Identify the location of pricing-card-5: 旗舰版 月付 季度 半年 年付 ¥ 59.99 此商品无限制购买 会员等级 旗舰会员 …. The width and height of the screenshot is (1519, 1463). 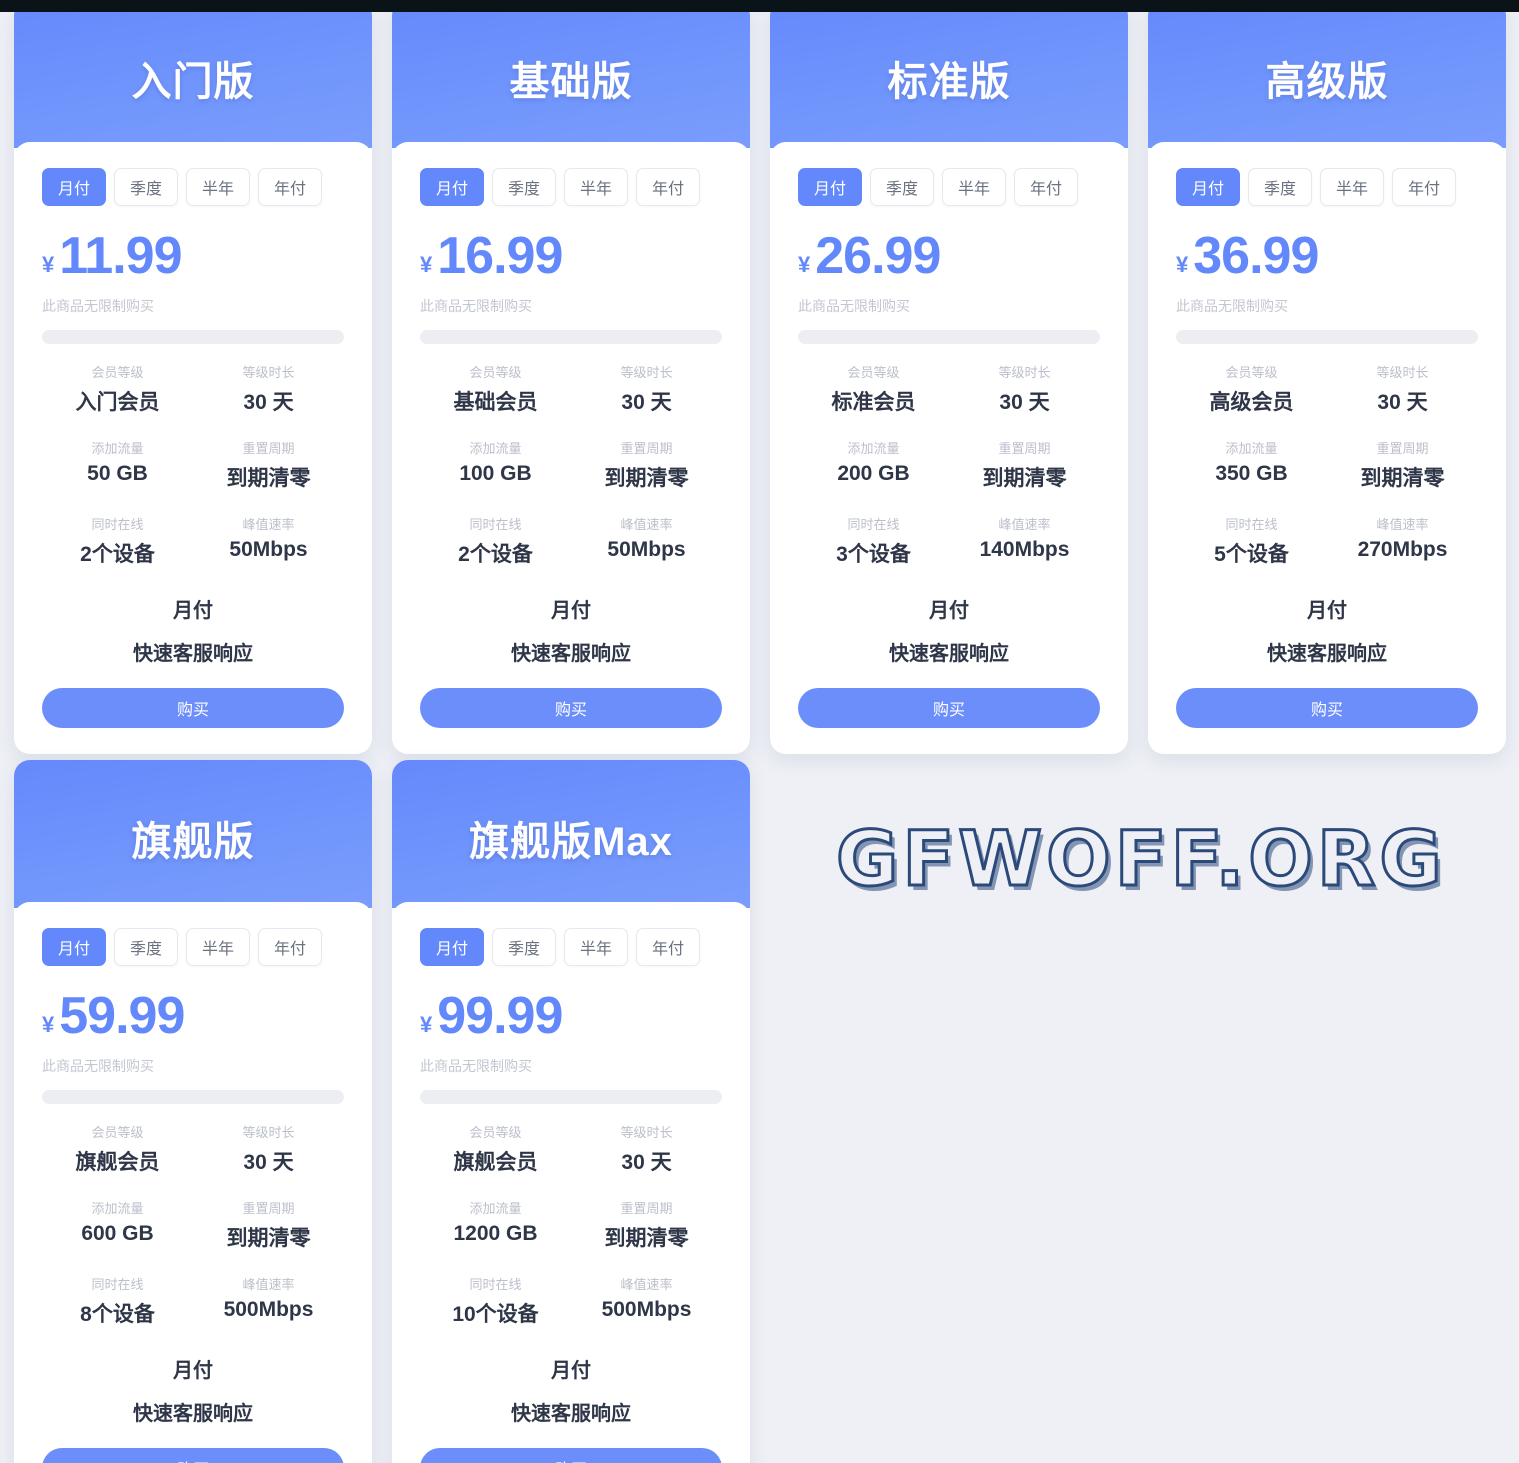
(193, 1111).